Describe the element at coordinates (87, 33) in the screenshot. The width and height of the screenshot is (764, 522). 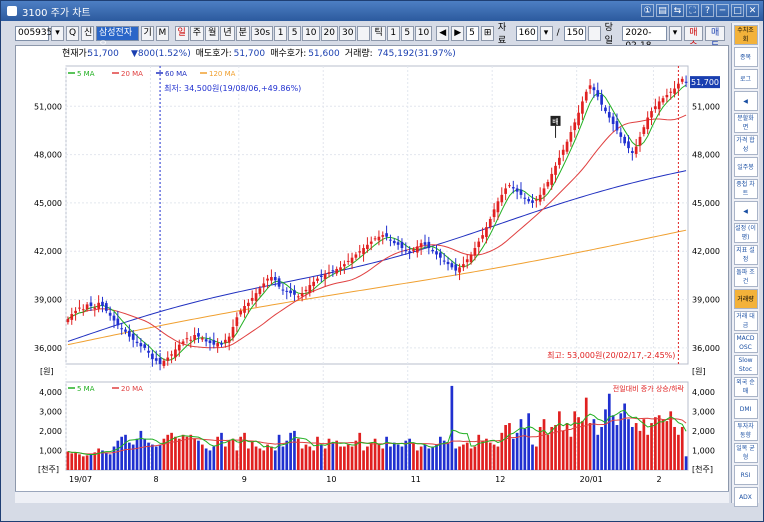
I see `new-button: 신` at that location.